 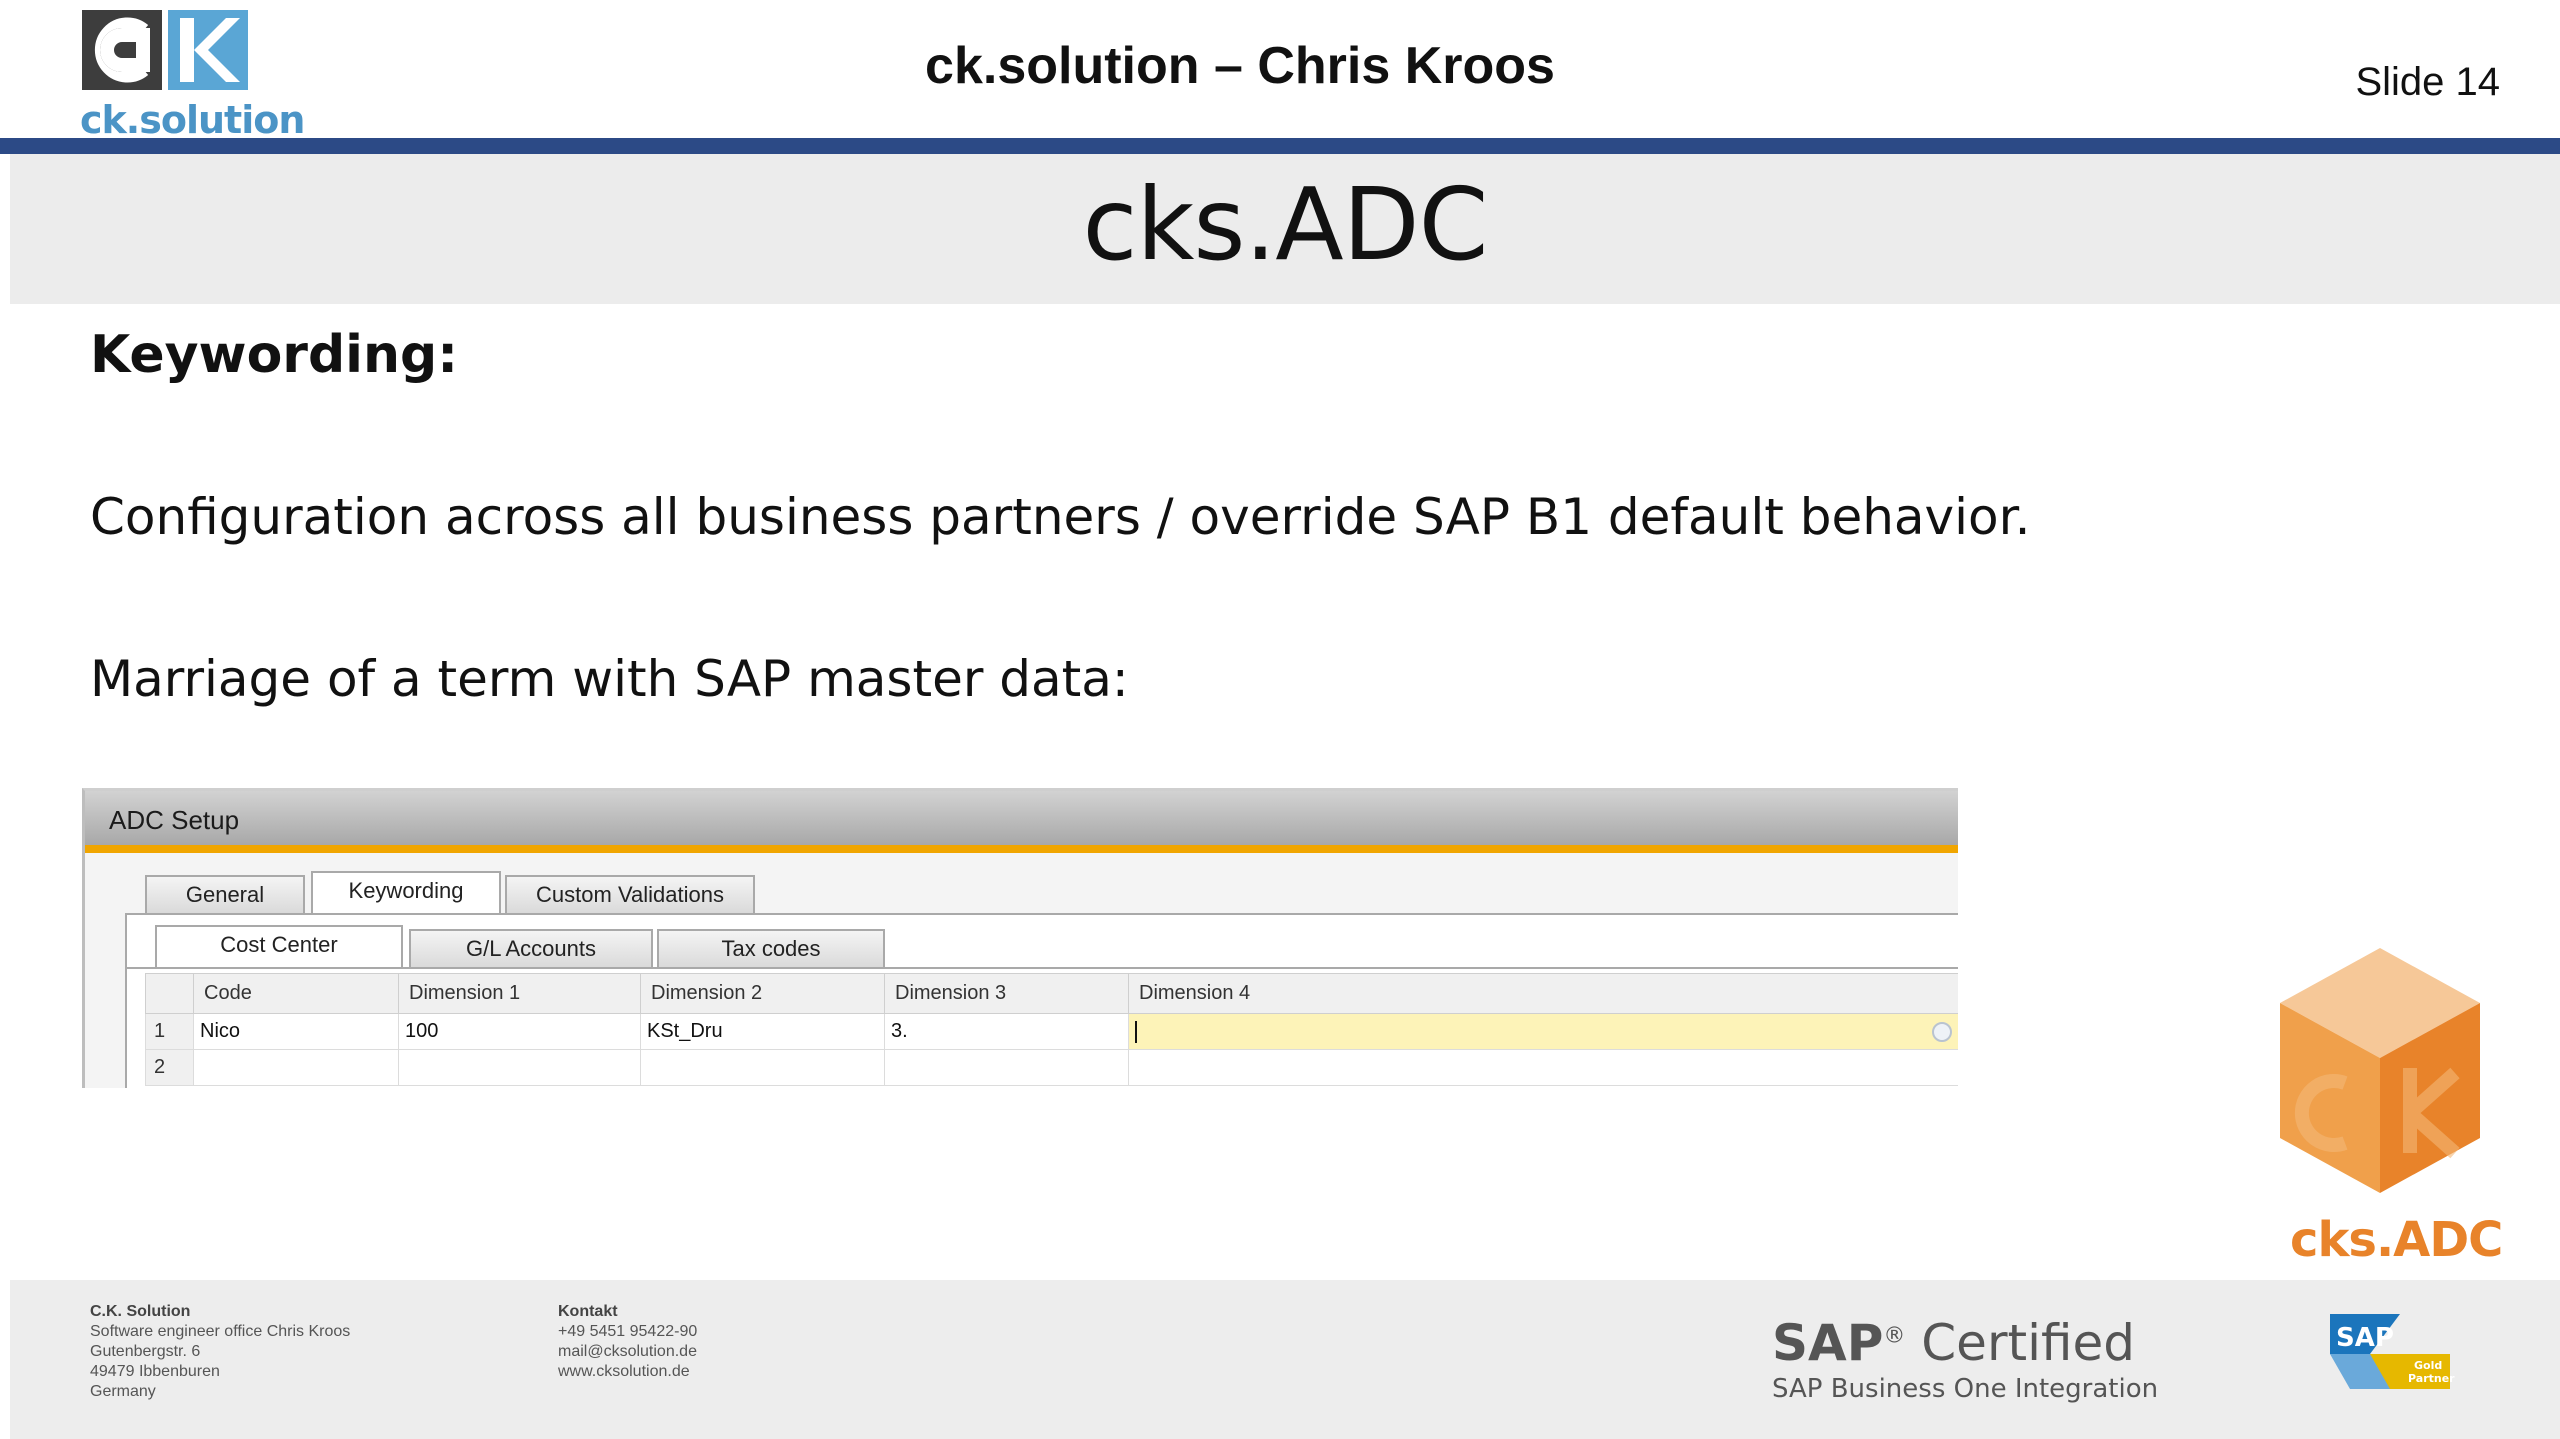 I want to click on table-row: 2, so click(x=1051, y=1067).